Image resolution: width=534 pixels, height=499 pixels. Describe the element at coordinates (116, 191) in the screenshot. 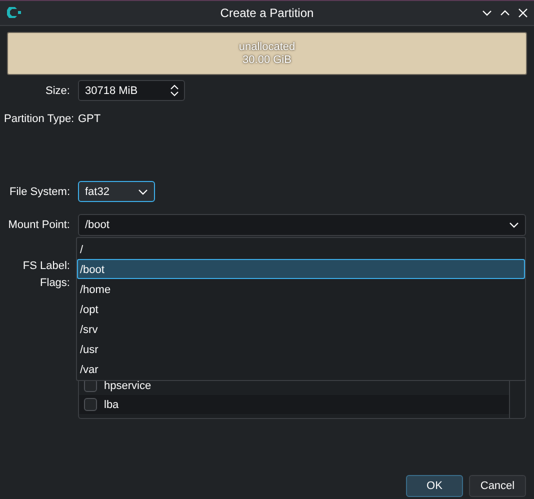

I see `file-system-dropdown: fat32` at that location.